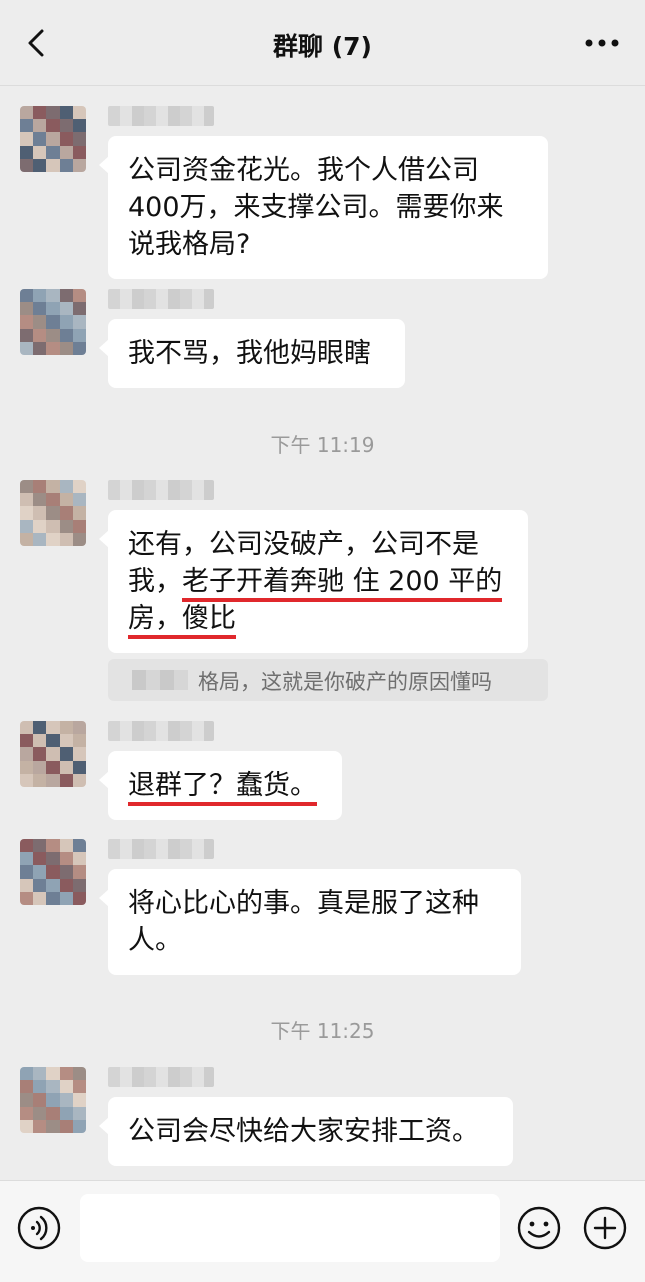 The width and height of the screenshot is (645, 1282). What do you see at coordinates (303, 544) in the screenshot?
I see `message-text: 还有，公司没破产，公司不是` at bounding box center [303, 544].